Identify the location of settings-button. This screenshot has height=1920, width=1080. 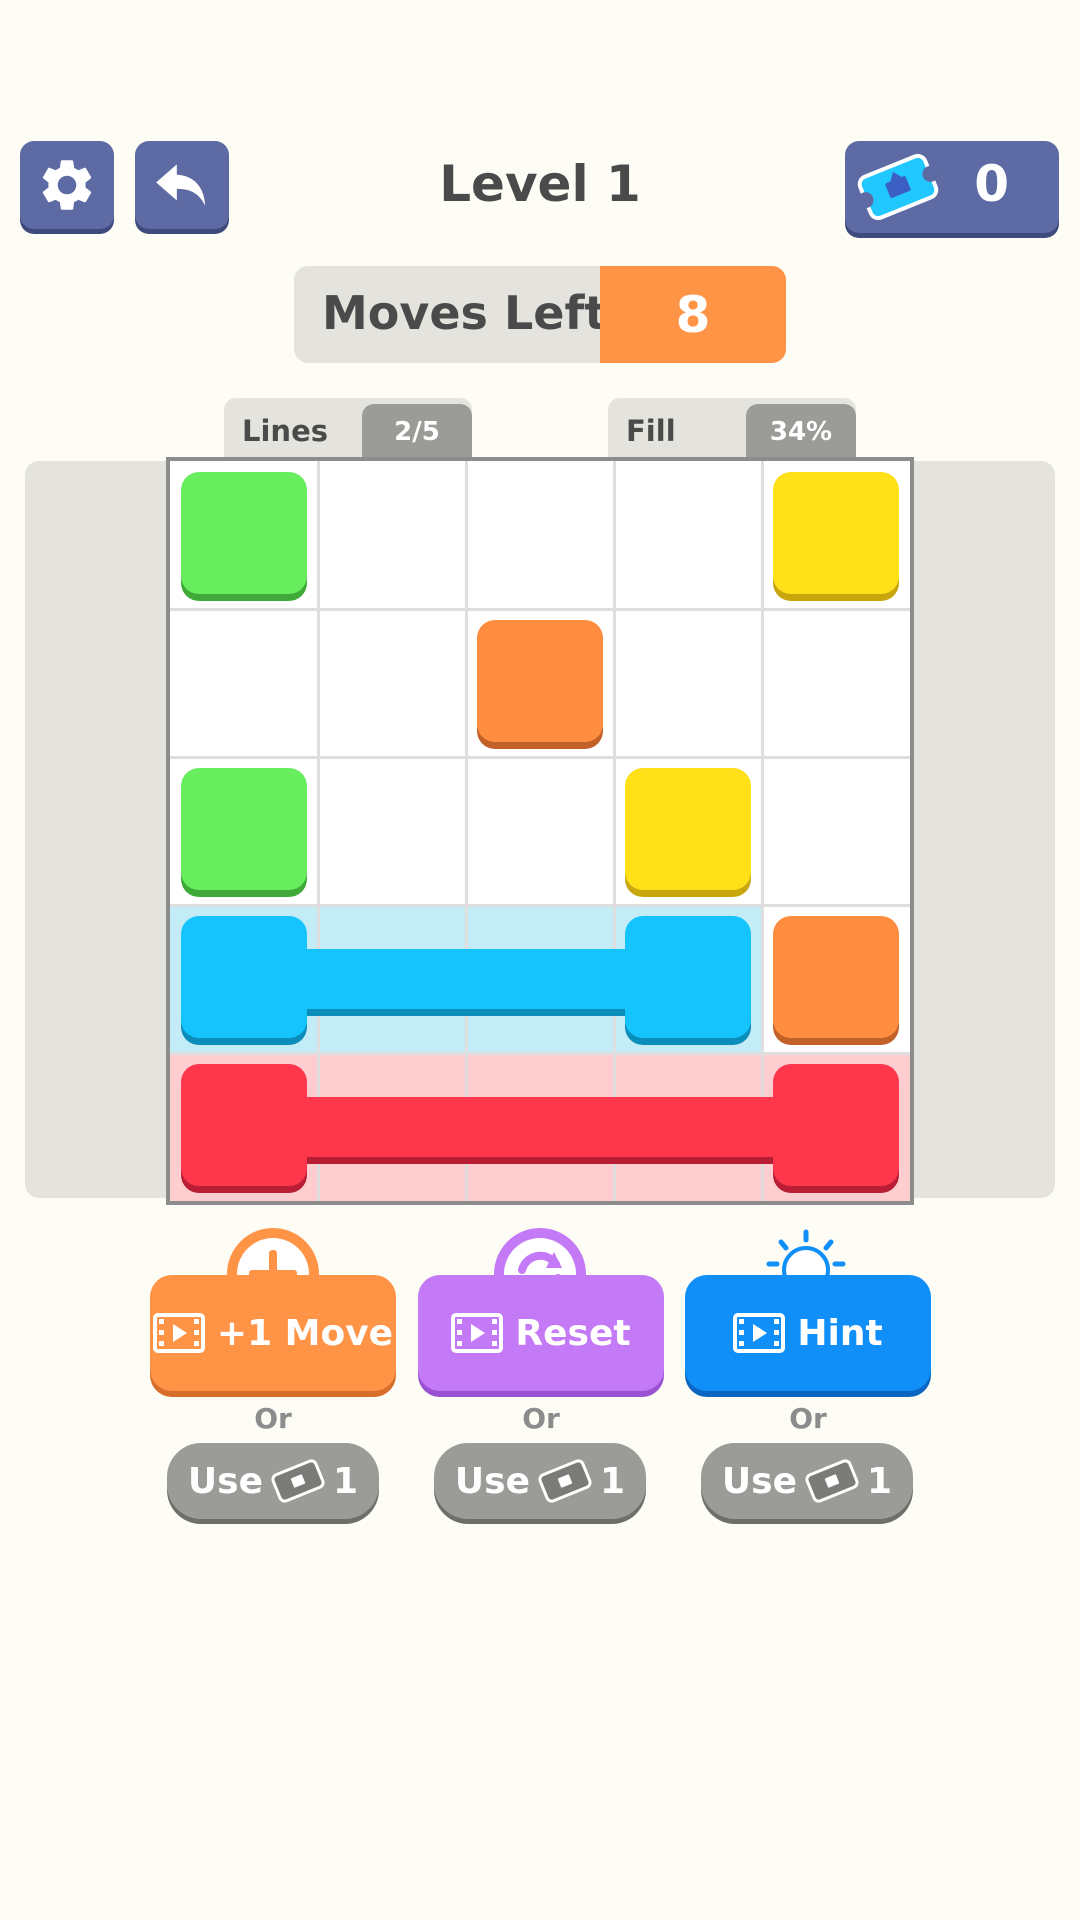
(67, 185).